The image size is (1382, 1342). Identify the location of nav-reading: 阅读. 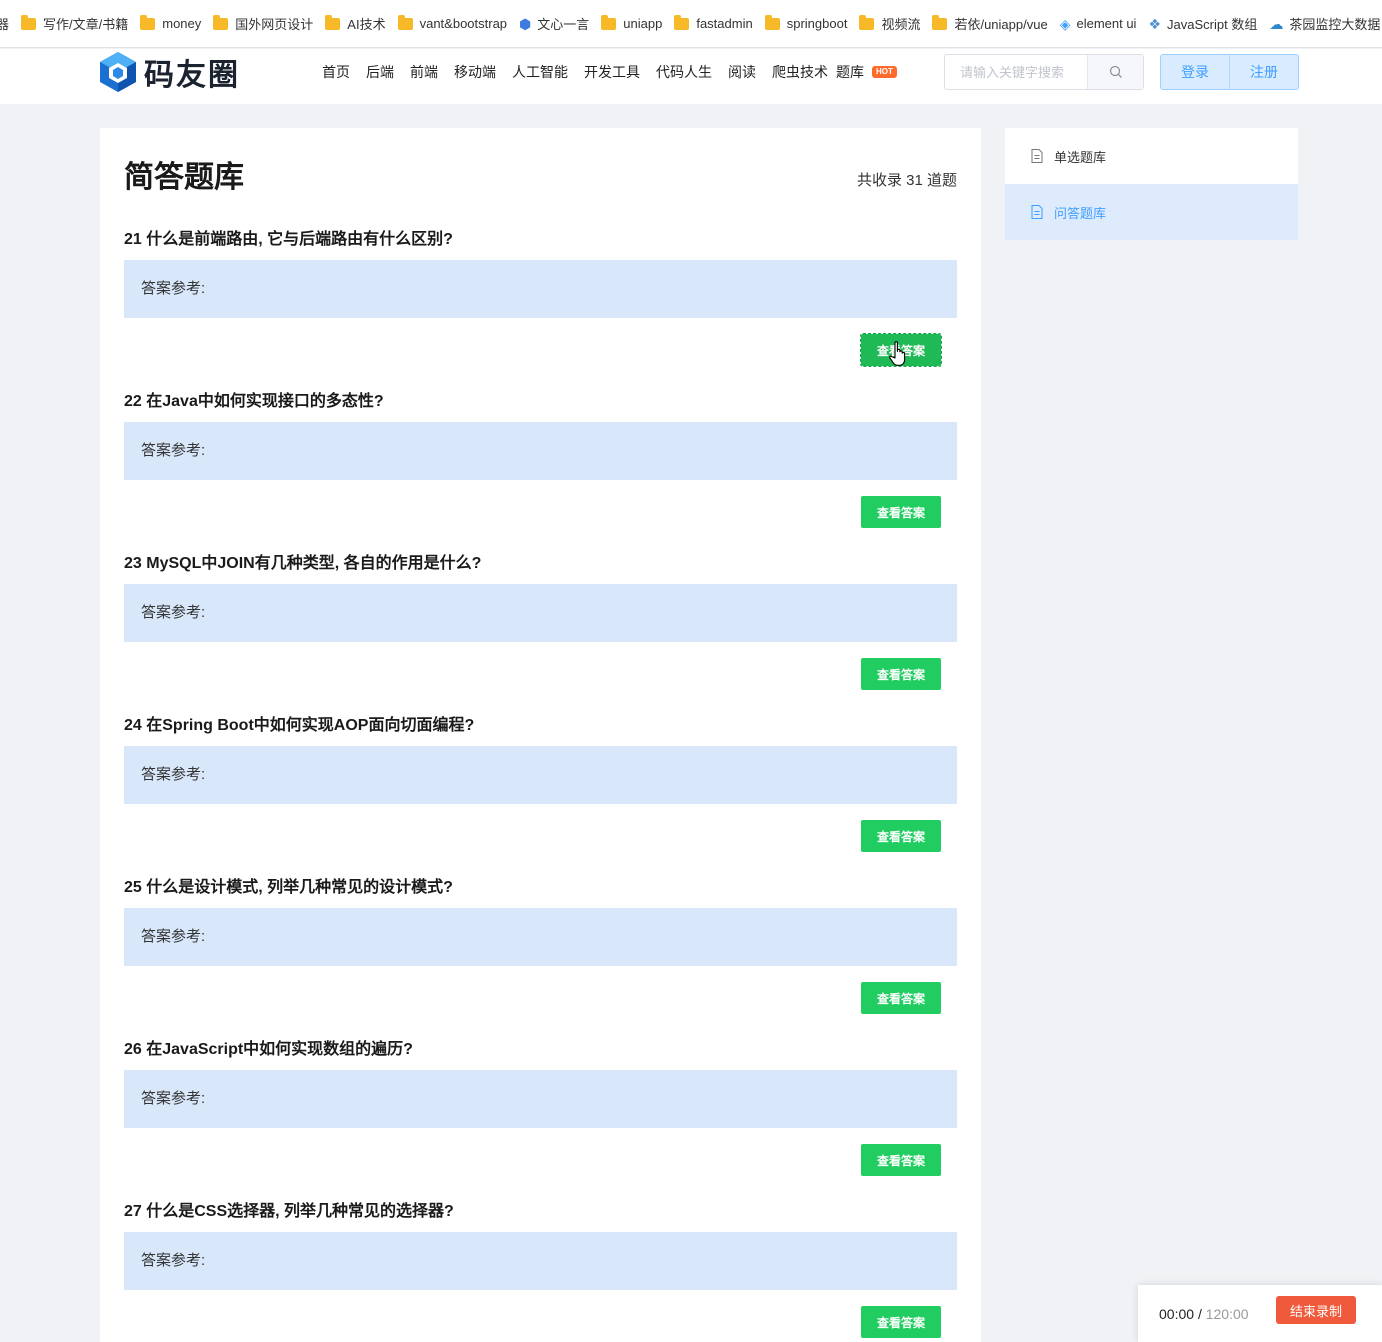
(742, 72).